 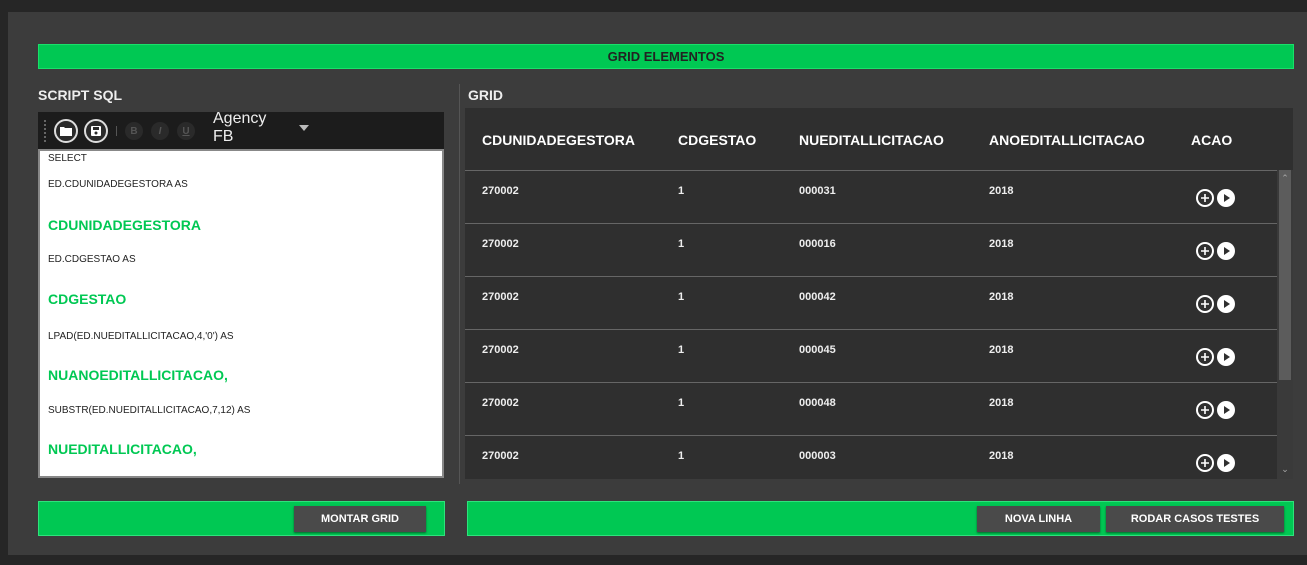 I want to click on save-button, so click(x=96, y=131).